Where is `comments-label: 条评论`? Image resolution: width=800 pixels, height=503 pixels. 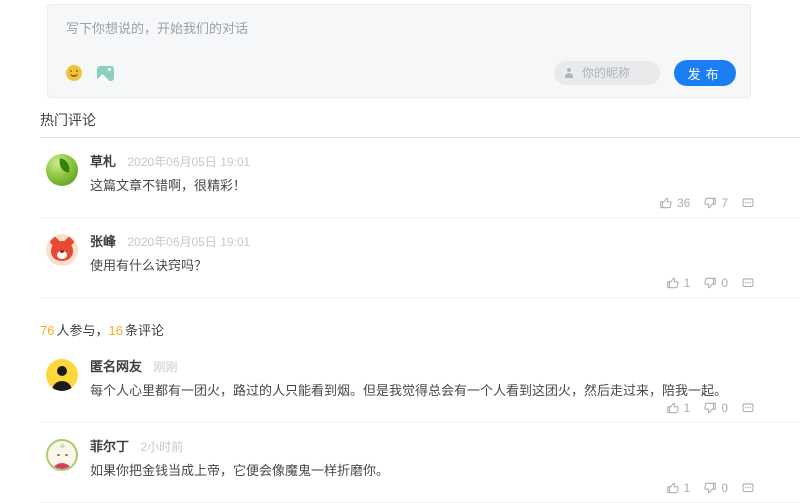
comments-label: 条评论 is located at coordinates (144, 330).